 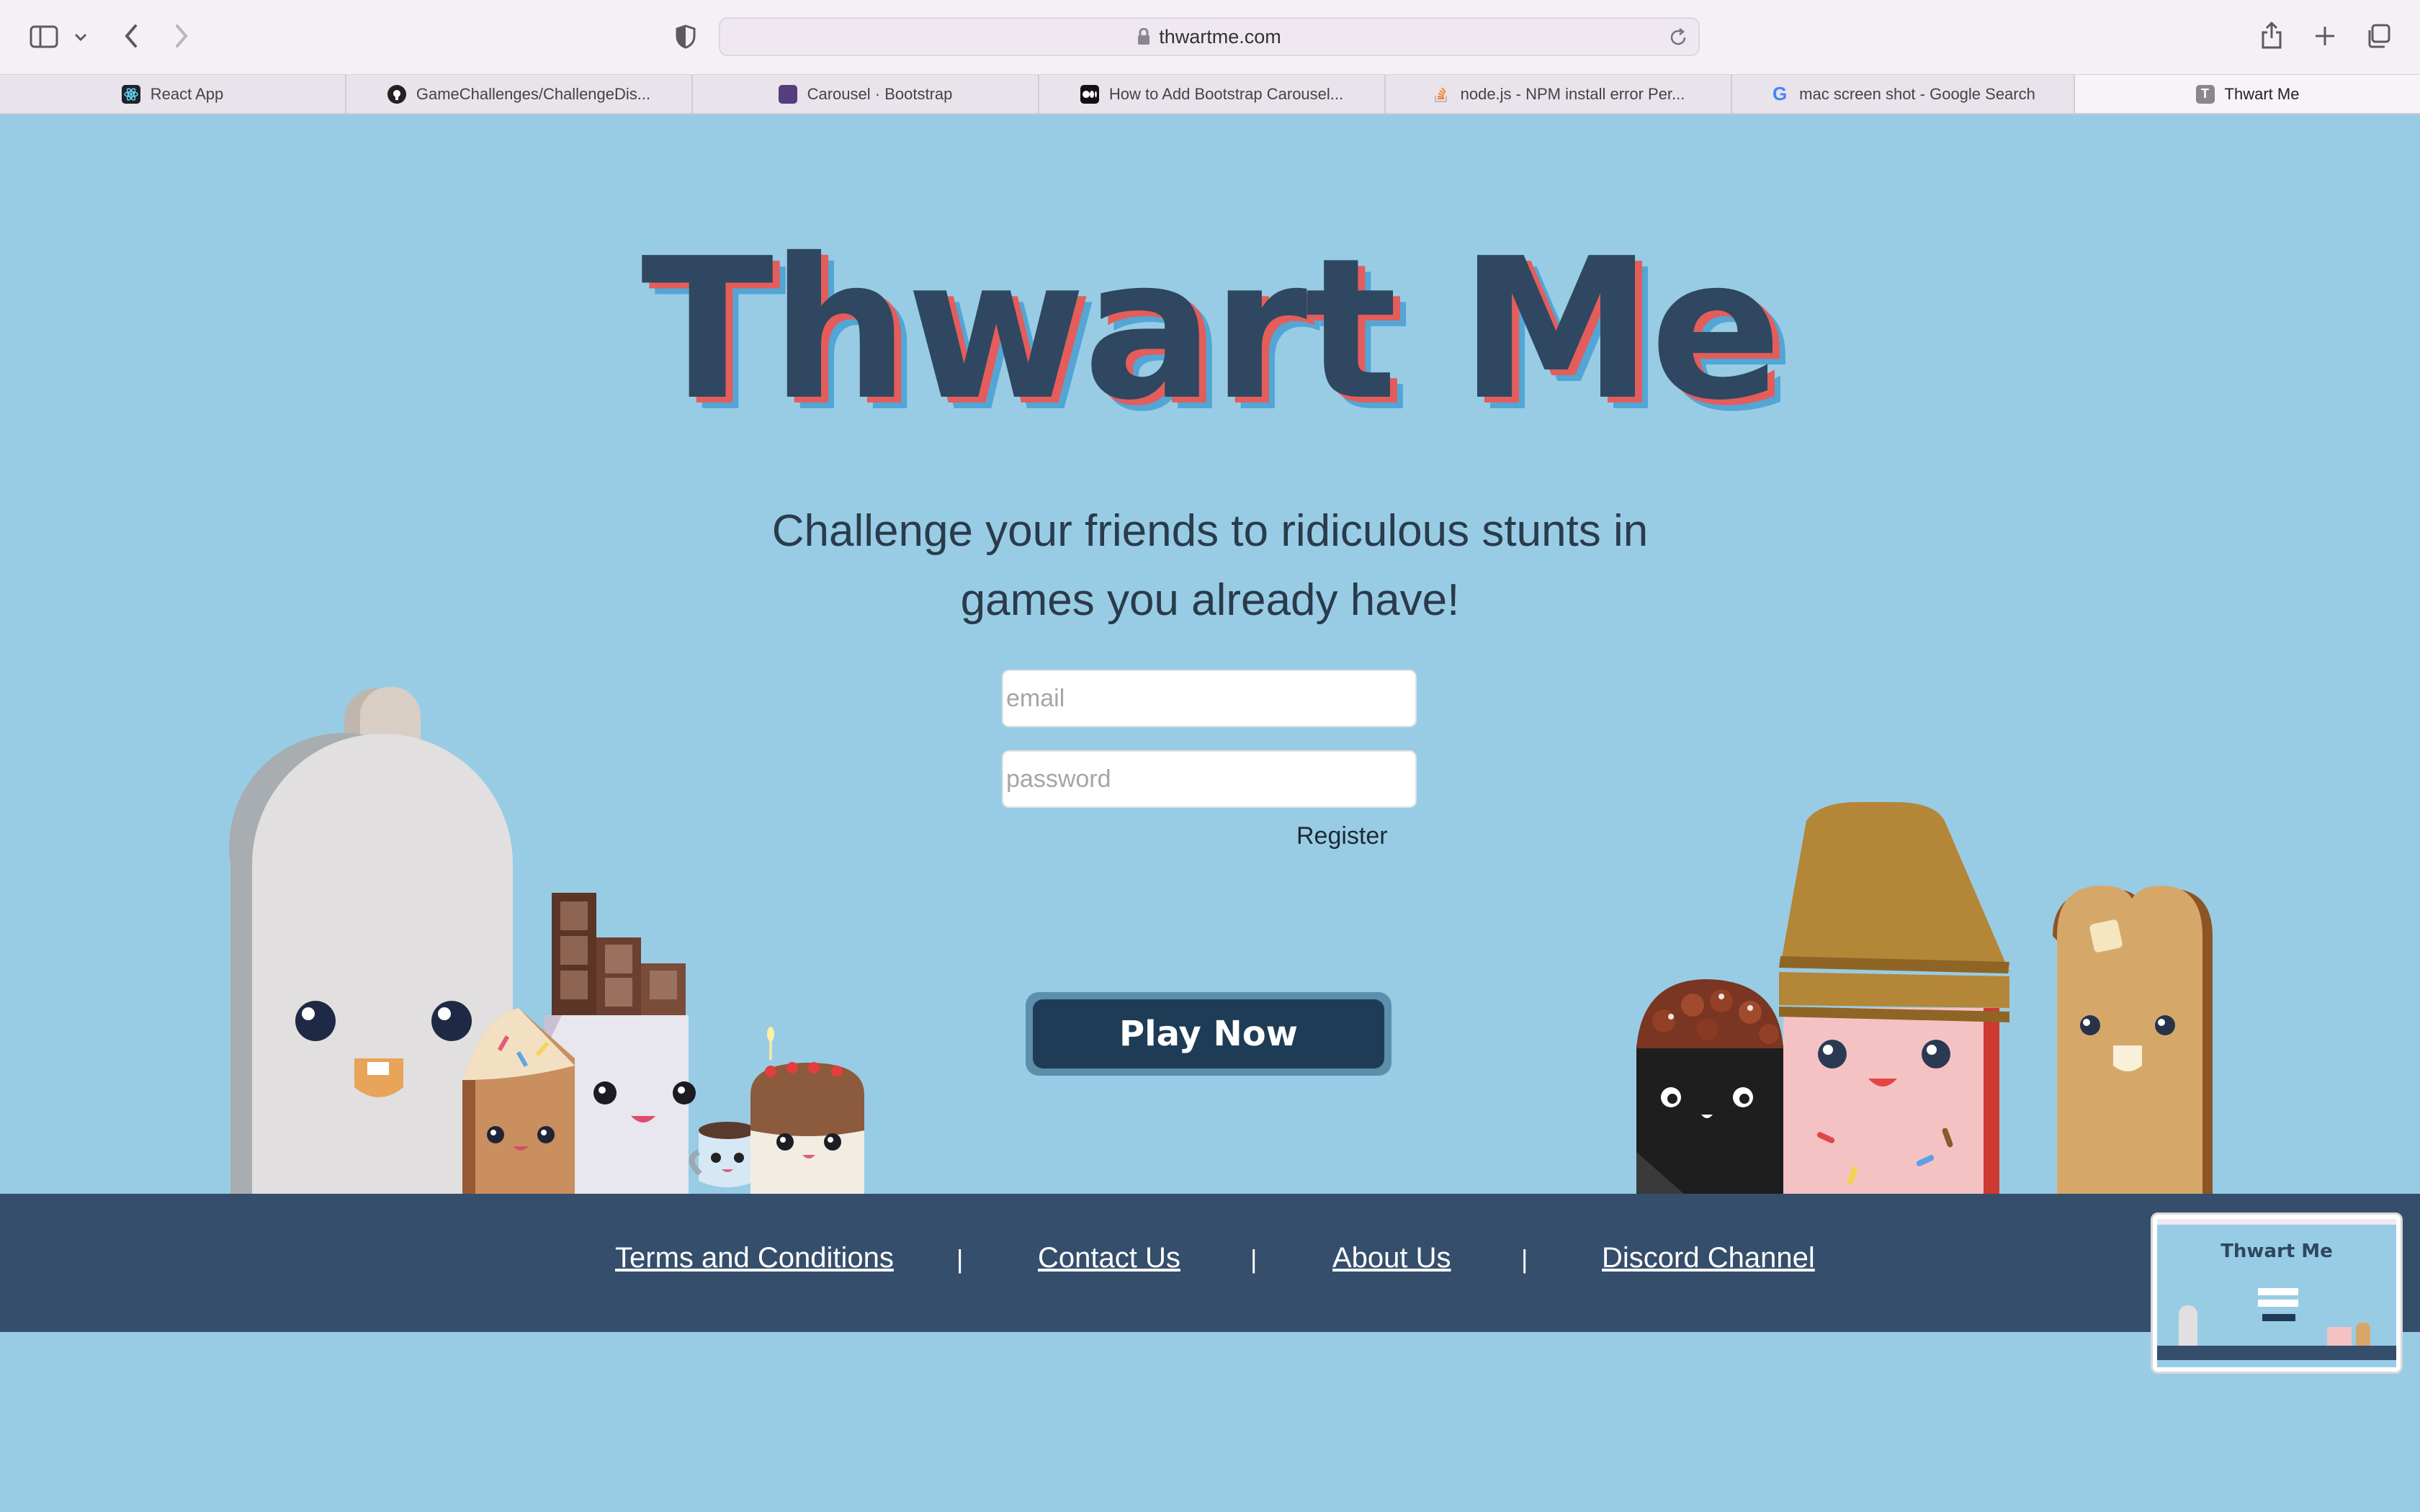 I want to click on thumbnail-footer, so click(x=2276, y=1353).